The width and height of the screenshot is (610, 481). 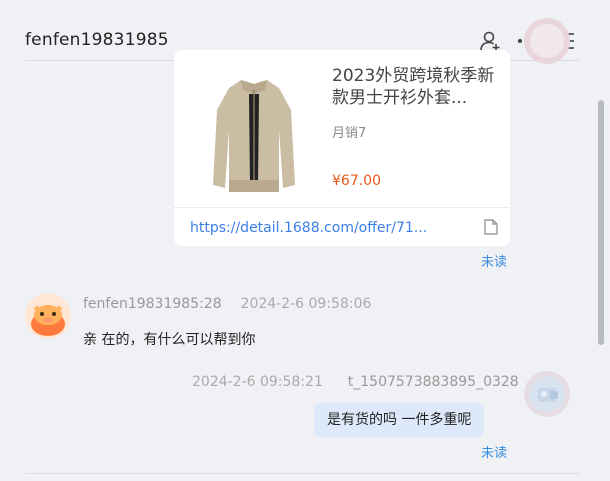 What do you see at coordinates (601, 222) in the screenshot?
I see `scrollbar-thumb` at bounding box center [601, 222].